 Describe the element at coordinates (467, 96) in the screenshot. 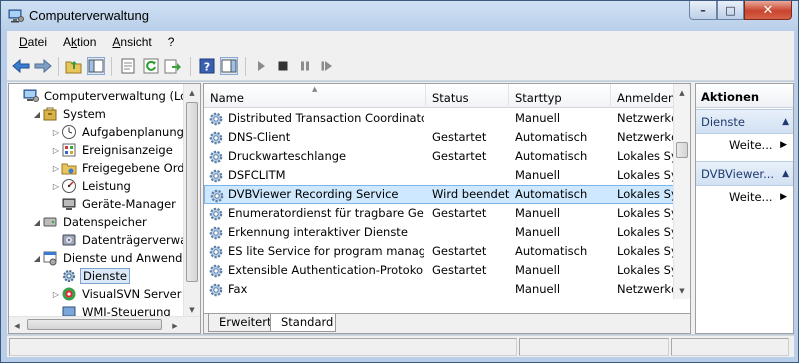

I see `column-header-status: Status` at that location.